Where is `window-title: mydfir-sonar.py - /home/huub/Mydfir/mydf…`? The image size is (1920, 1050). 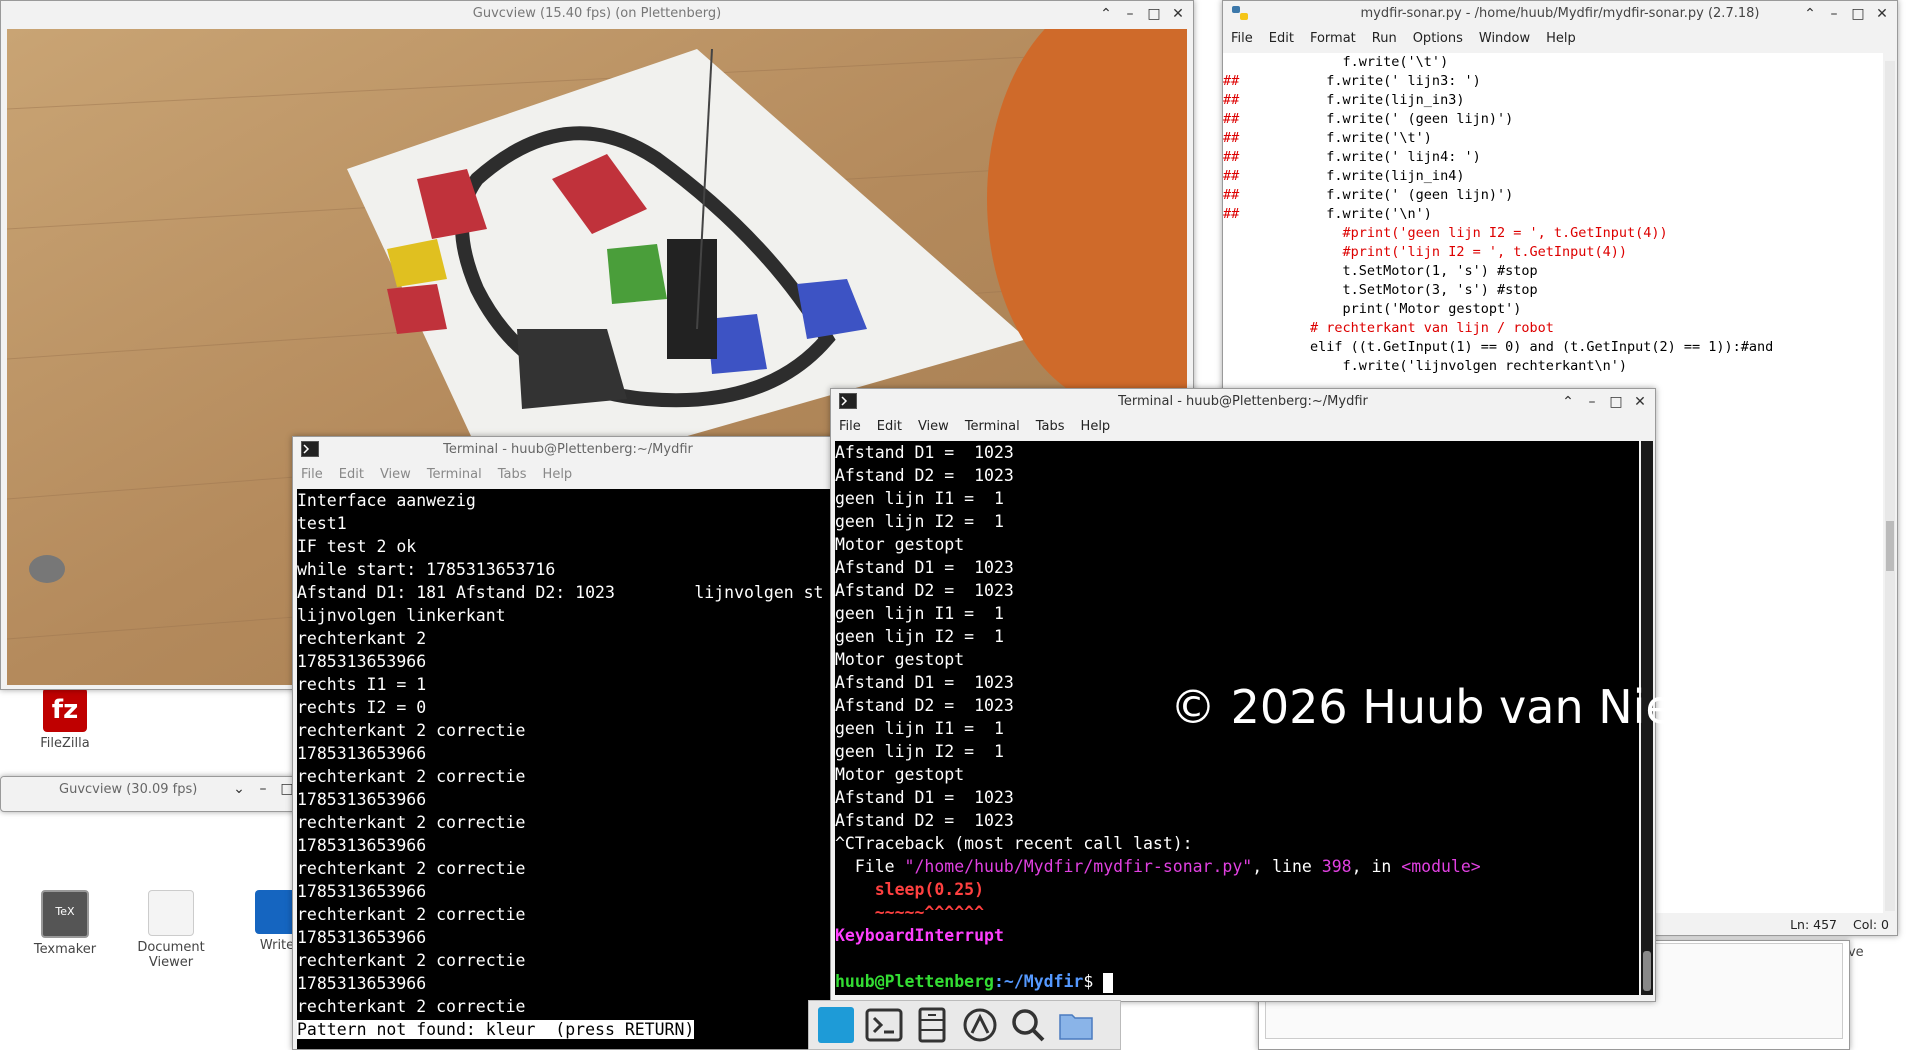 window-title: mydfir-sonar.py - /home/huub/Mydfir/mydf… is located at coordinates (1560, 13).